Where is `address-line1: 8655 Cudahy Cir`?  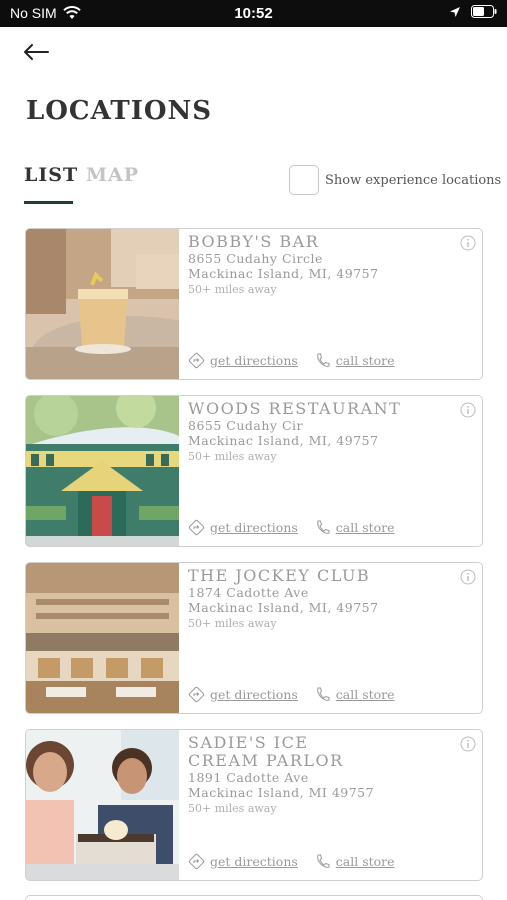 address-line1: 8655 Cudahy Cir is located at coordinates (245, 425).